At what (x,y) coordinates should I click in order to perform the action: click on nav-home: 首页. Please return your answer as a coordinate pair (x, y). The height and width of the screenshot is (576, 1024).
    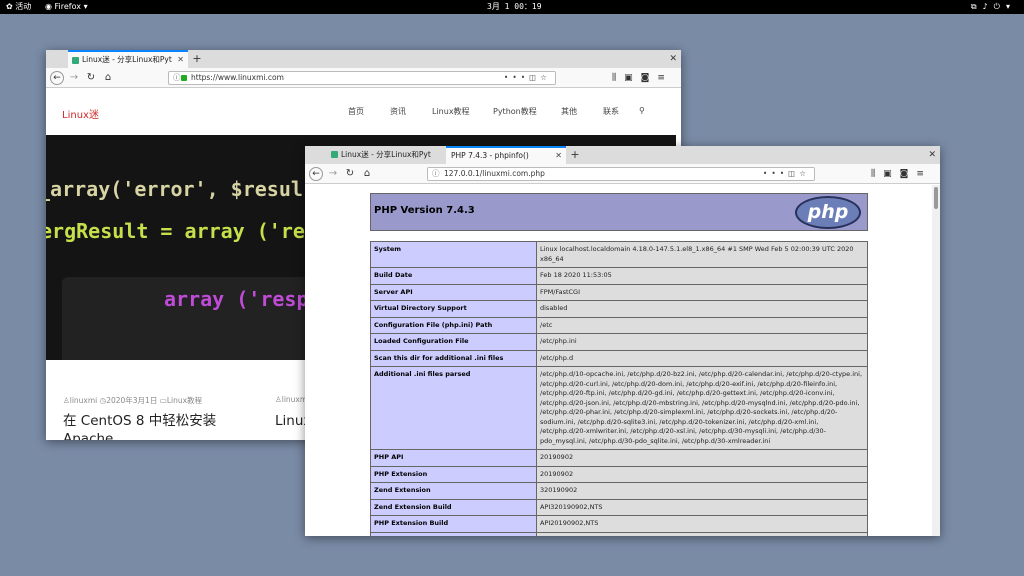
    Looking at the image, I should click on (356, 111).